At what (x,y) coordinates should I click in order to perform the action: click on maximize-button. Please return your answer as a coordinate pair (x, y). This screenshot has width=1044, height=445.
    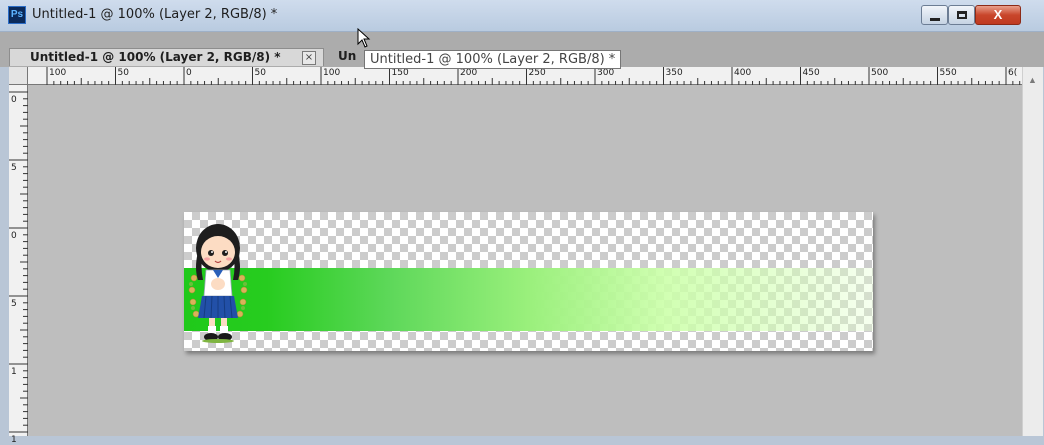
    Looking at the image, I should click on (961, 15).